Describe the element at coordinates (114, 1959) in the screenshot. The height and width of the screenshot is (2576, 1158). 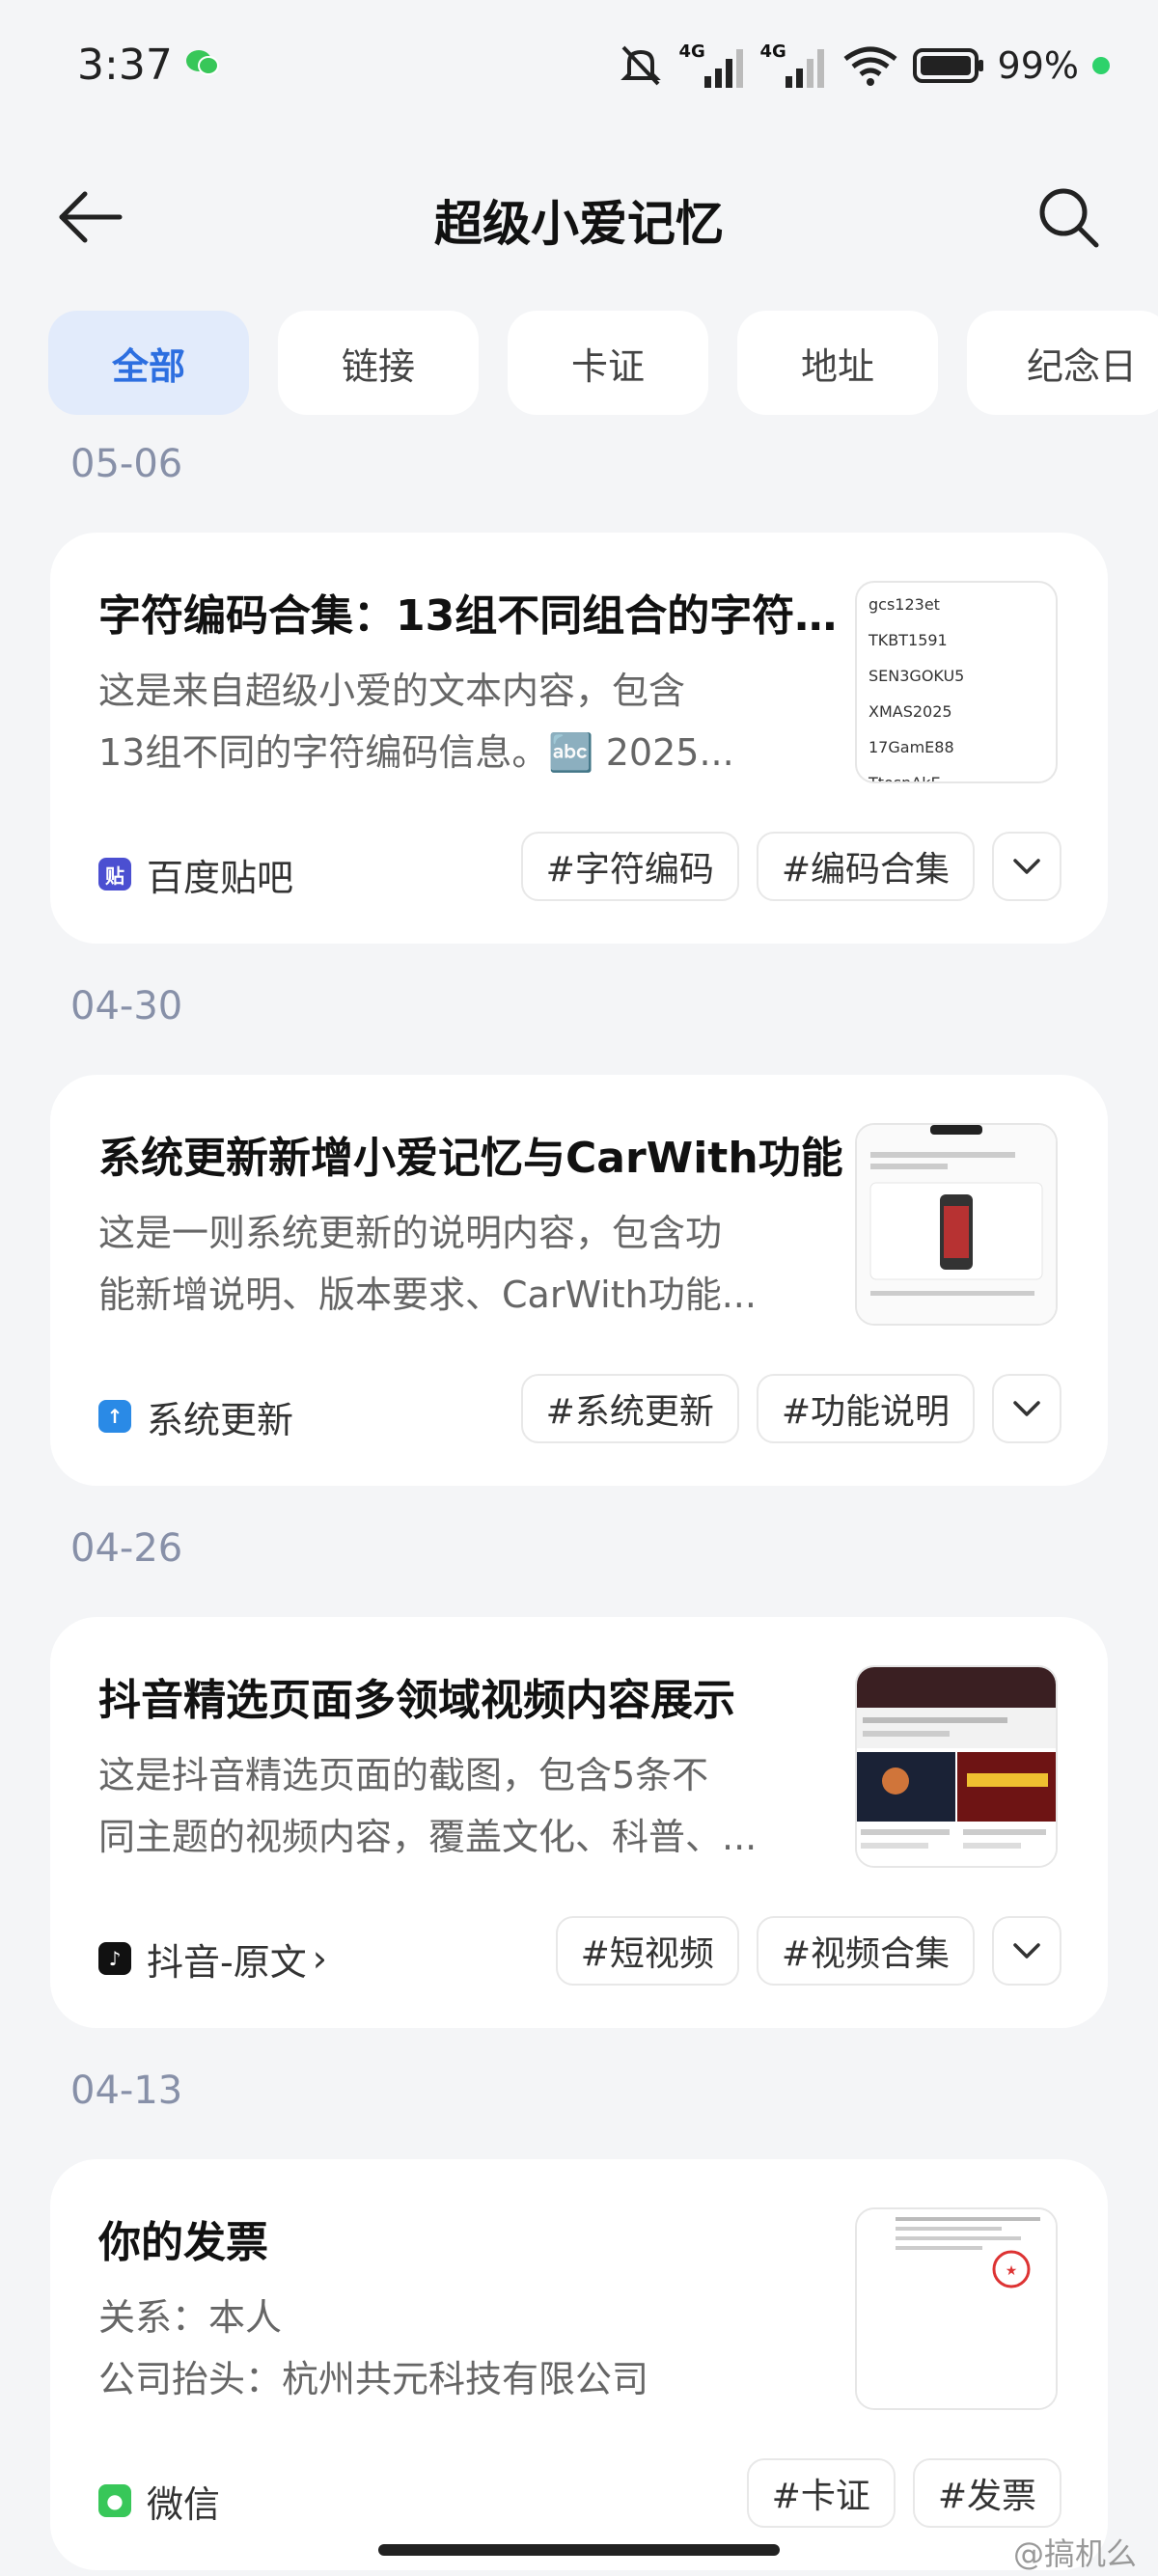
I see `douyin-icon: ♪` at that location.